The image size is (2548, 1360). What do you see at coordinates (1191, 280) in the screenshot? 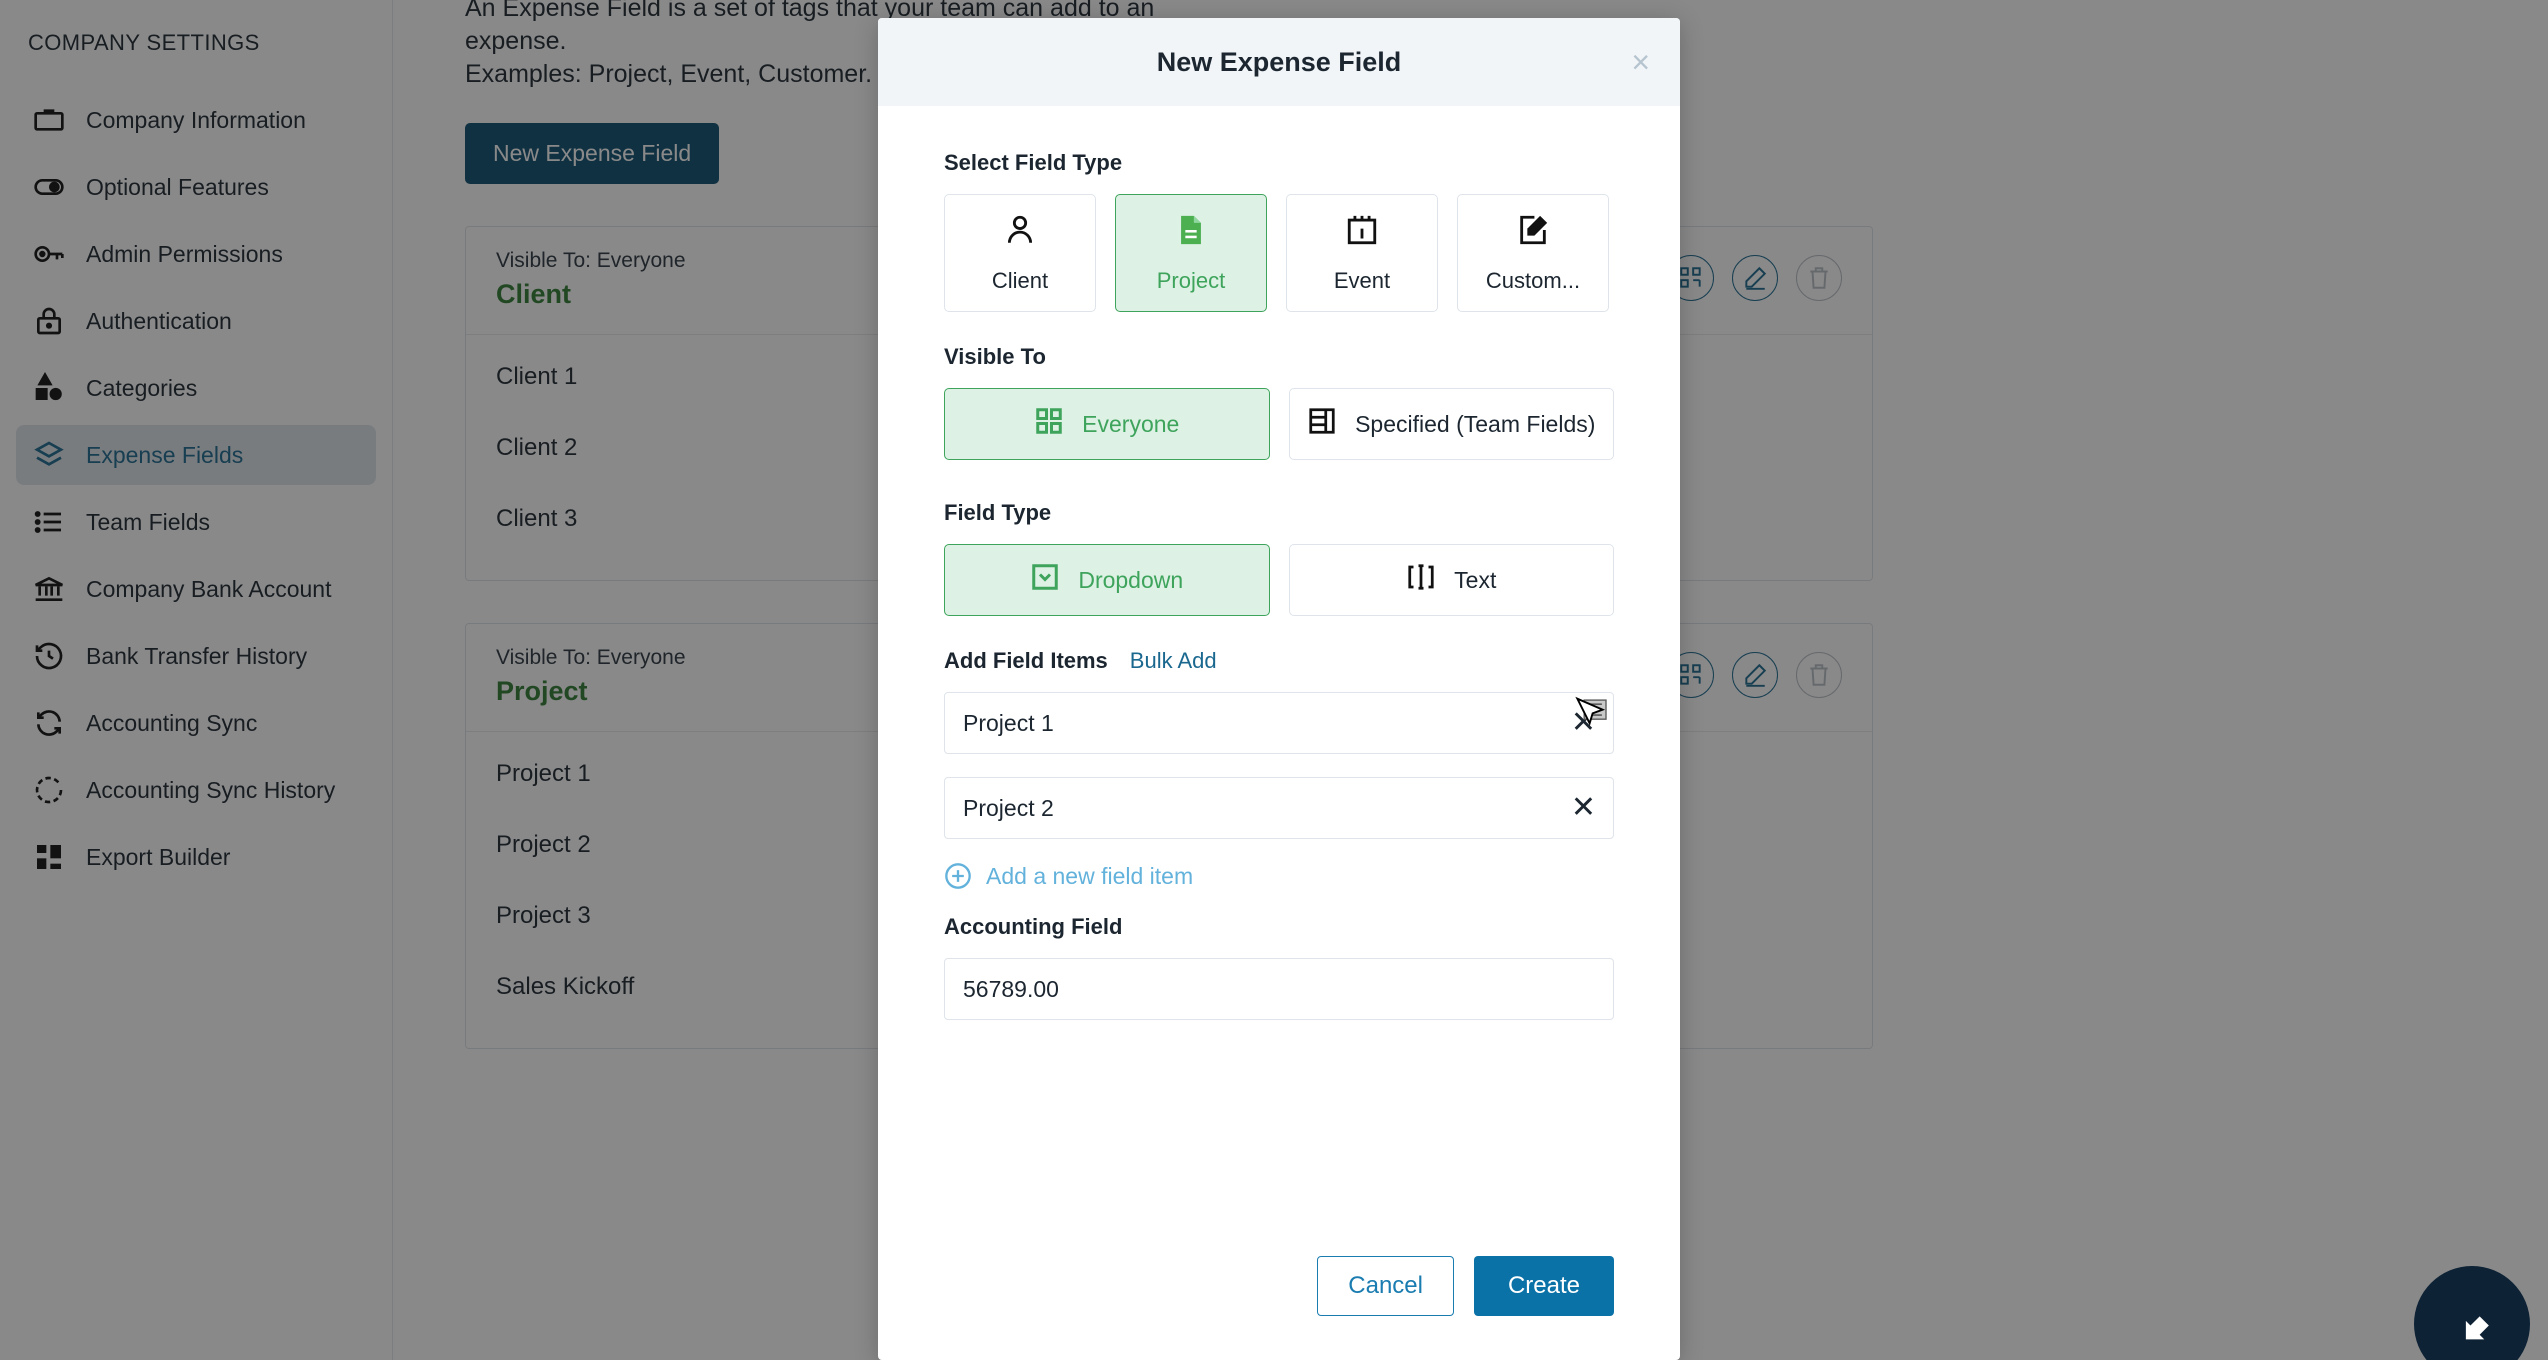
I see `field-type-label: Project` at bounding box center [1191, 280].